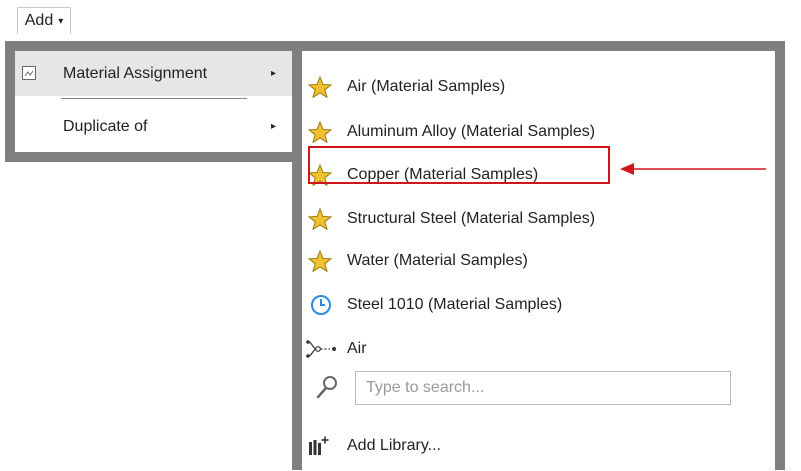 This screenshot has height=471, width=801. What do you see at coordinates (459, 165) in the screenshot?
I see `copper-highlight-box` at bounding box center [459, 165].